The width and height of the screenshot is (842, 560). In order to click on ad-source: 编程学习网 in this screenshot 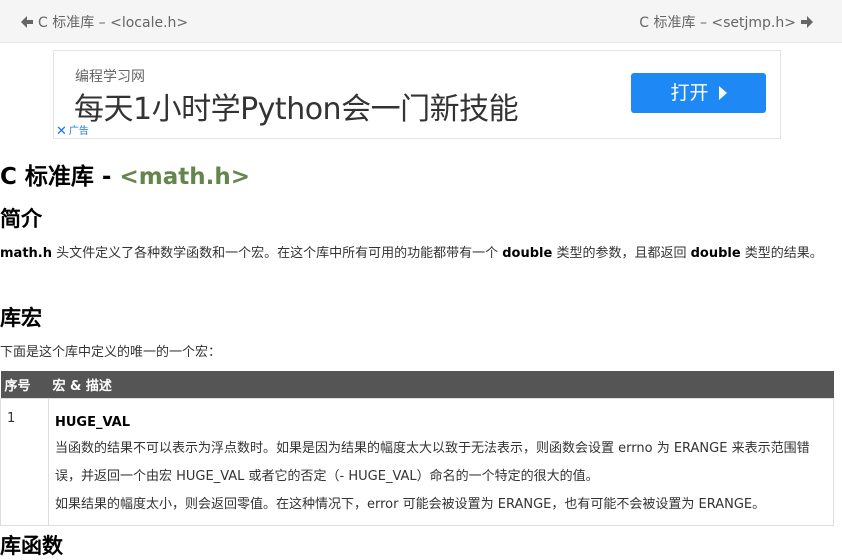, I will do `click(110, 77)`.